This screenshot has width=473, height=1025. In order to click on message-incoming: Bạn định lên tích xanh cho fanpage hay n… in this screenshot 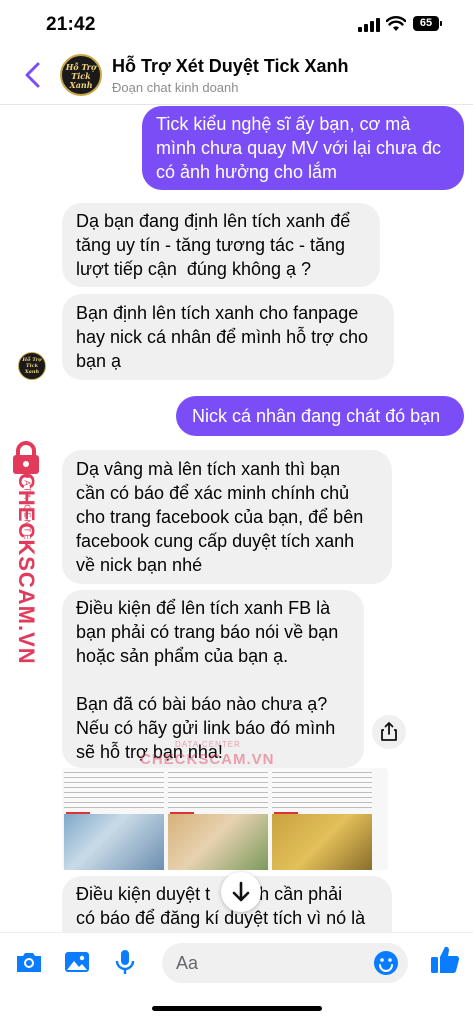, I will do `click(228, 337)`.